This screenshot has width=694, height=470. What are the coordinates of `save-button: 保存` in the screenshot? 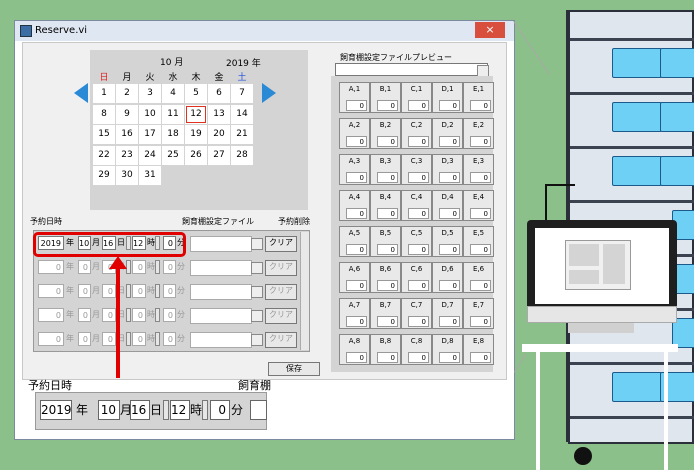 It's located at (294, 369).